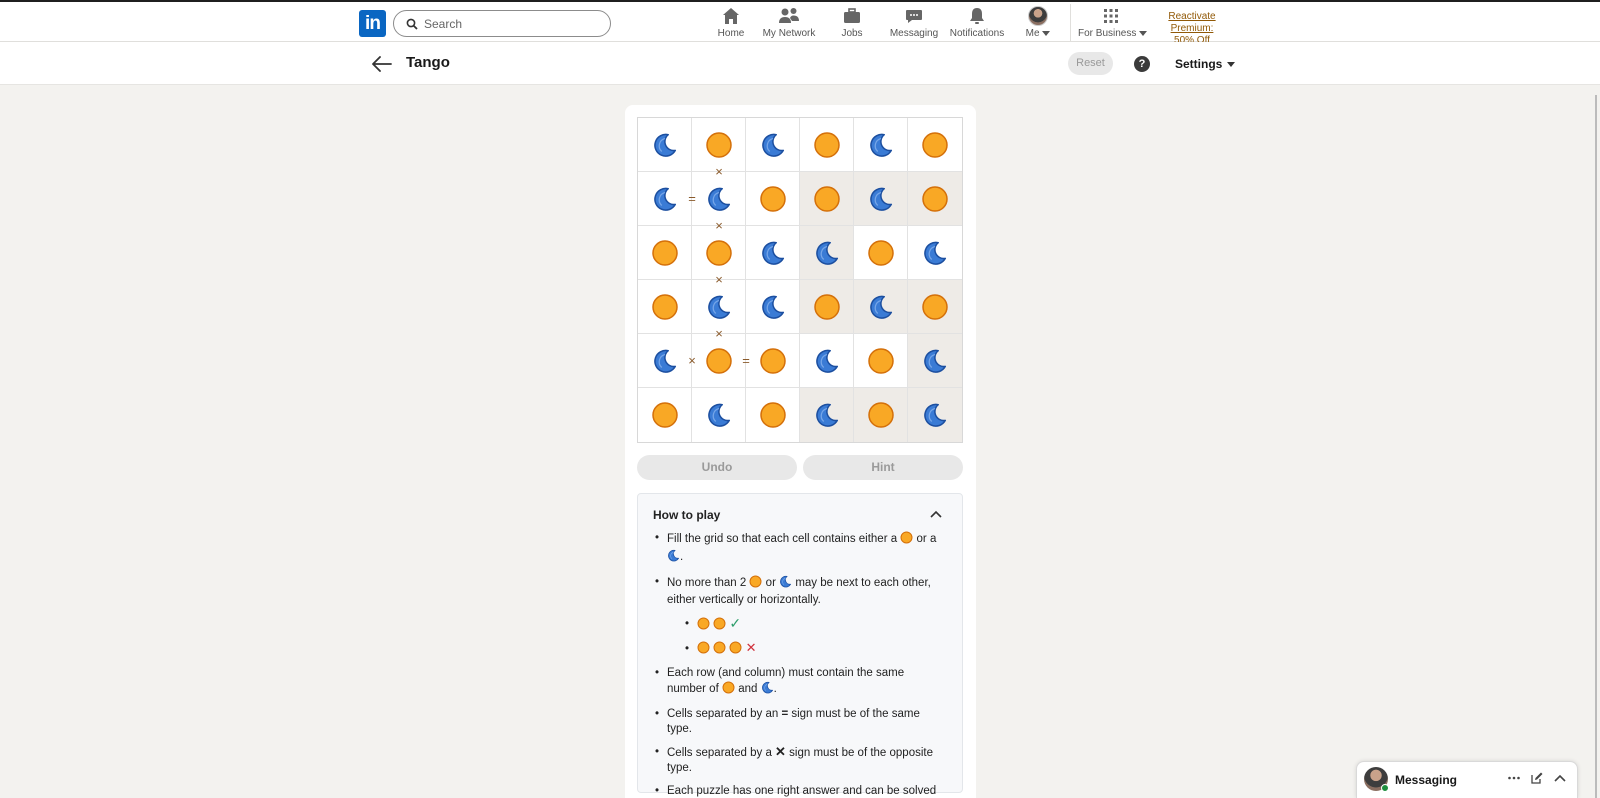 The height and width of the screenshot is (798, 1600). Describe the element at coordinates (723, 714) in the screenshot. I see `rule-text: Cells separated by an` at that location.